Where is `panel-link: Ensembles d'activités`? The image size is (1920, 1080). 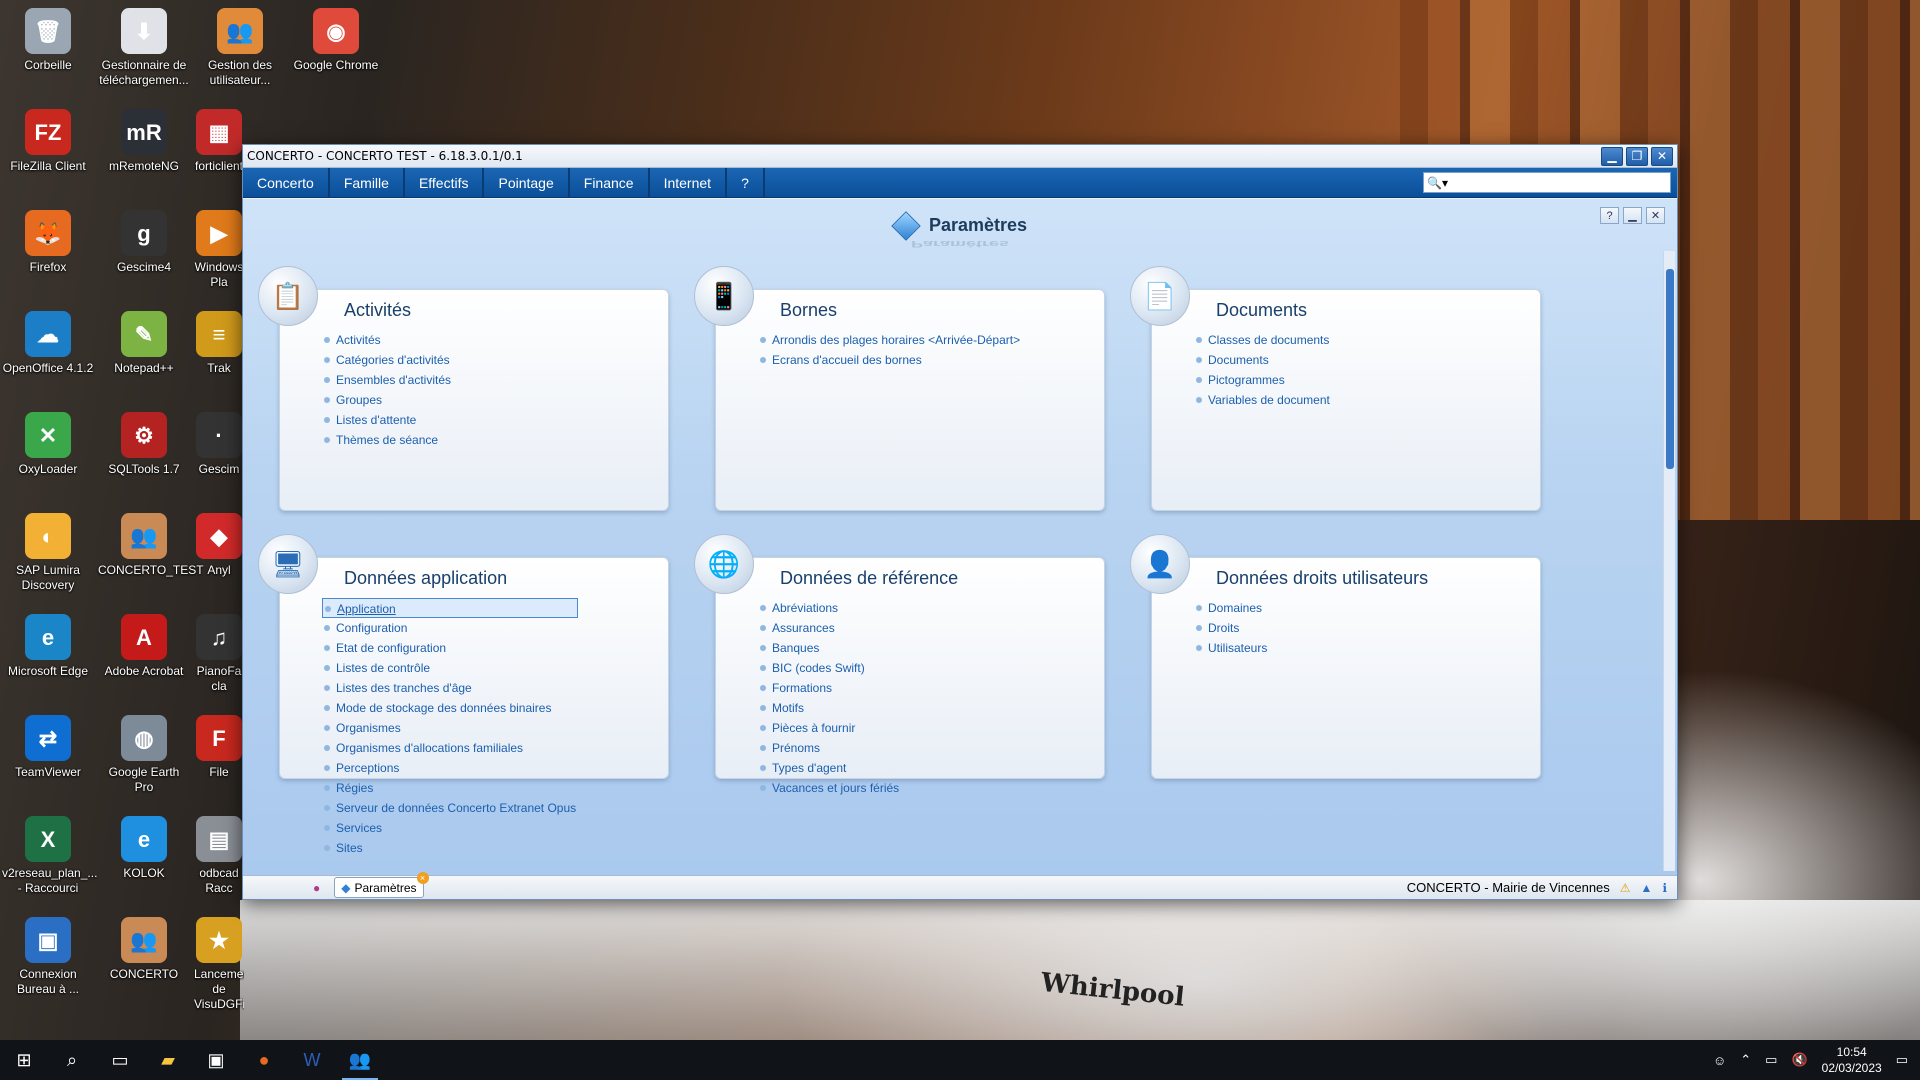
panel-link: Ensembles d'activités is located at coordinates (386, 380).